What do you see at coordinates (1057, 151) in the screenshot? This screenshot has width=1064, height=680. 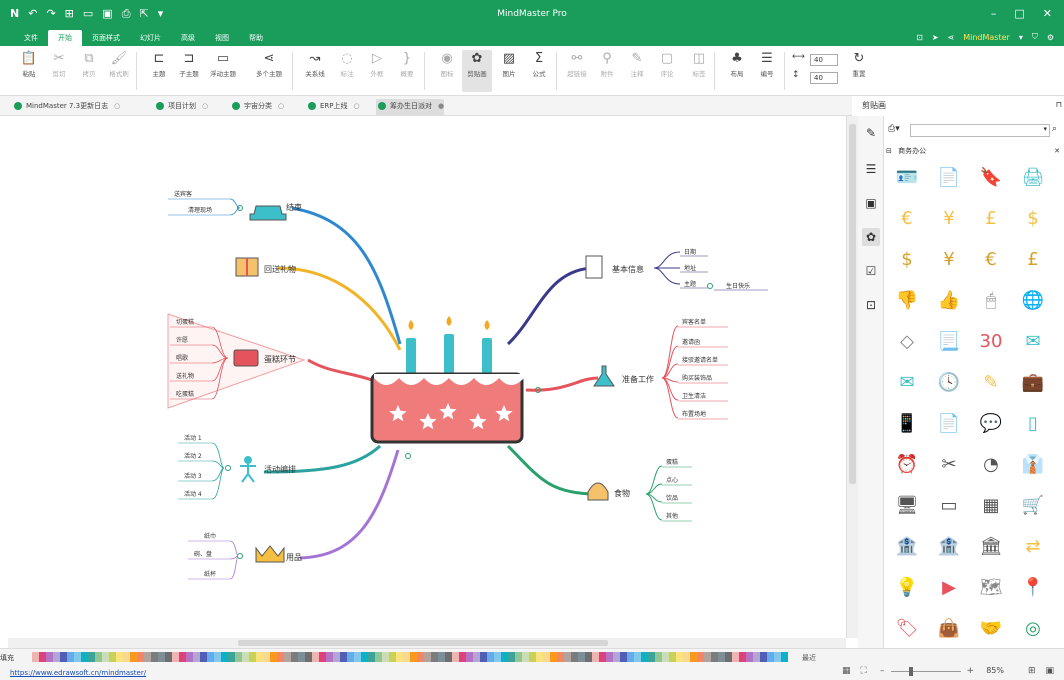 I see `category-close-icon: ✕` at bounding box center [1057, 151].